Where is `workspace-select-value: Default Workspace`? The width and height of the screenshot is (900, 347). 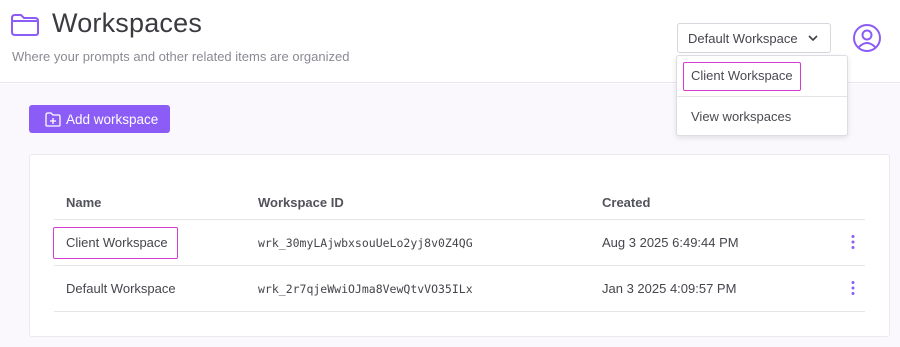 workspace-select-value: Default Workspace is located at coordinates (743, 38).